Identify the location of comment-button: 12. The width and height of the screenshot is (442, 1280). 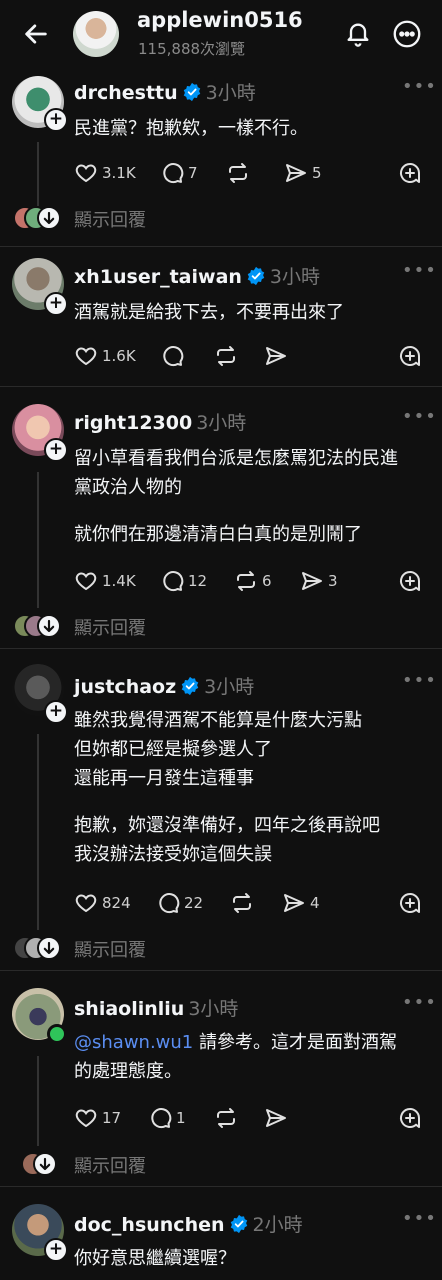
(183, 581).